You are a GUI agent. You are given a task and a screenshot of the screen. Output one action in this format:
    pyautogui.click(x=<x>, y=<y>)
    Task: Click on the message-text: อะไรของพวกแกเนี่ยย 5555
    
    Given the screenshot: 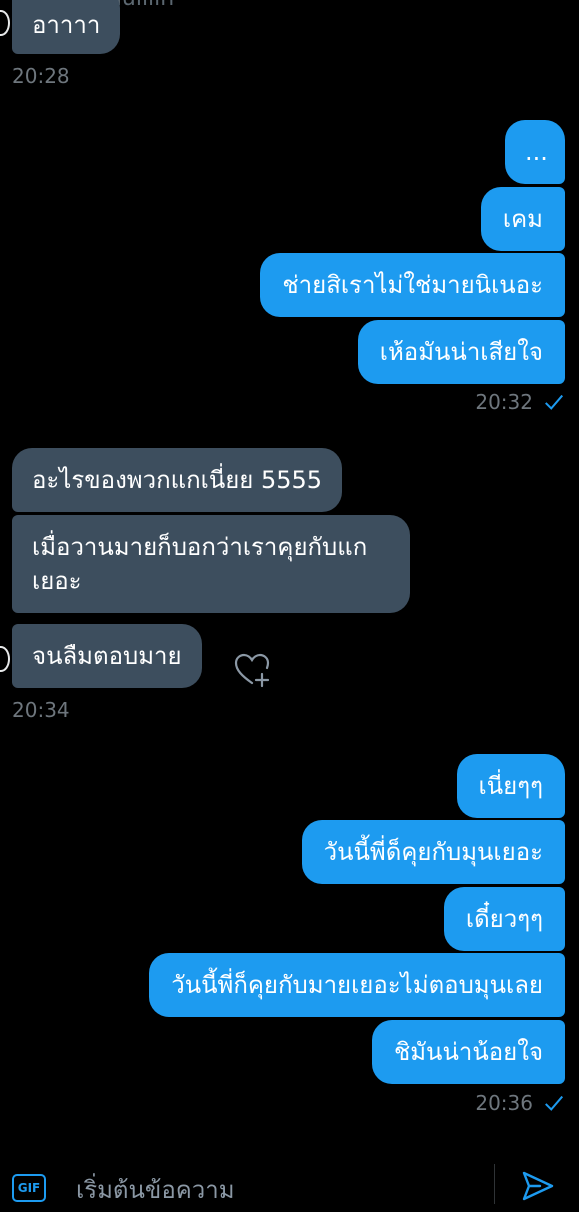 What is the action you would take?
    pyautogui.click(x=177, y=480)
    